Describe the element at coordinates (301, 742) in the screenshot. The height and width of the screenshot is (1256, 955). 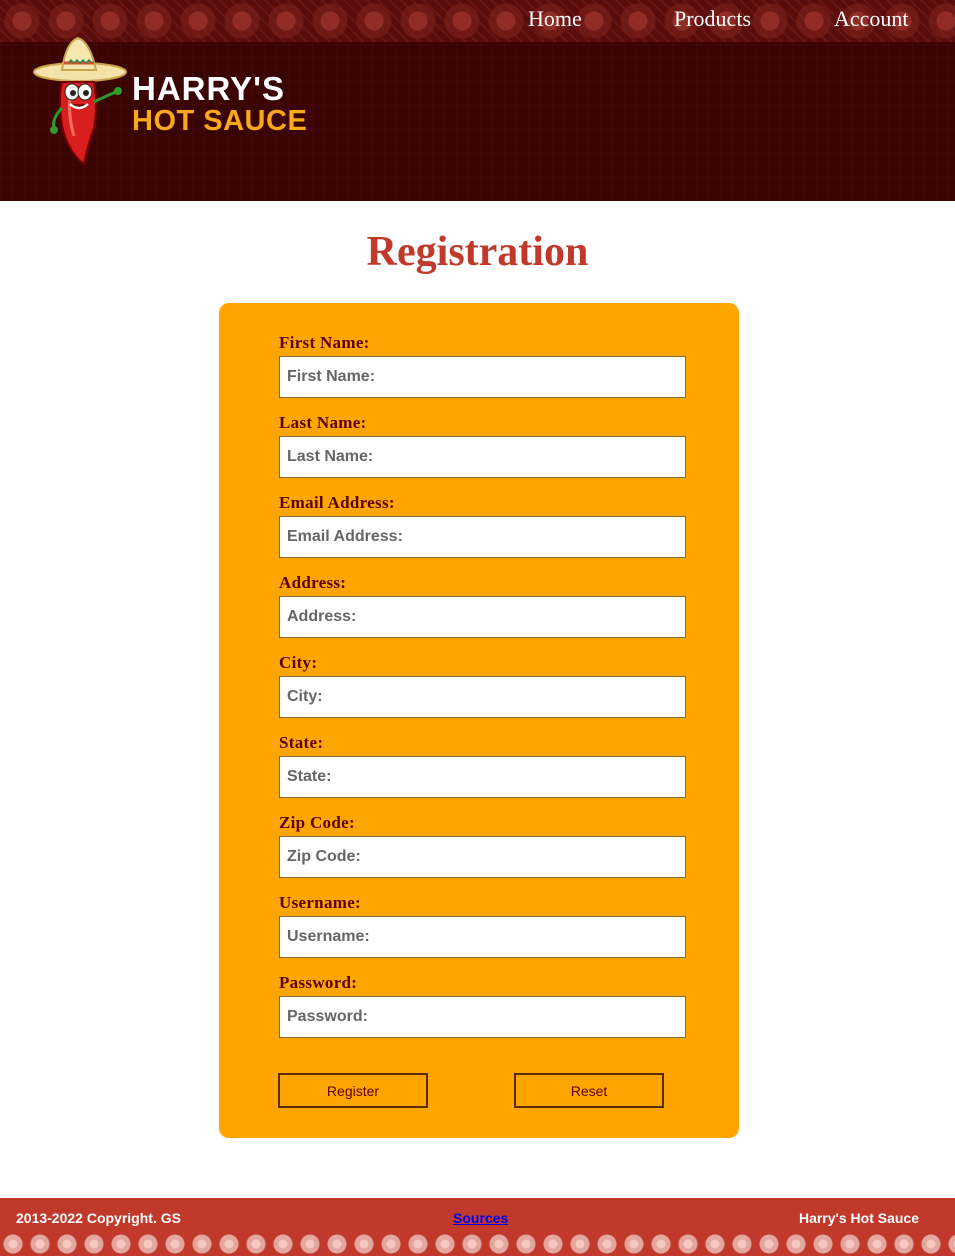
I see `state-label: State:` at that location.